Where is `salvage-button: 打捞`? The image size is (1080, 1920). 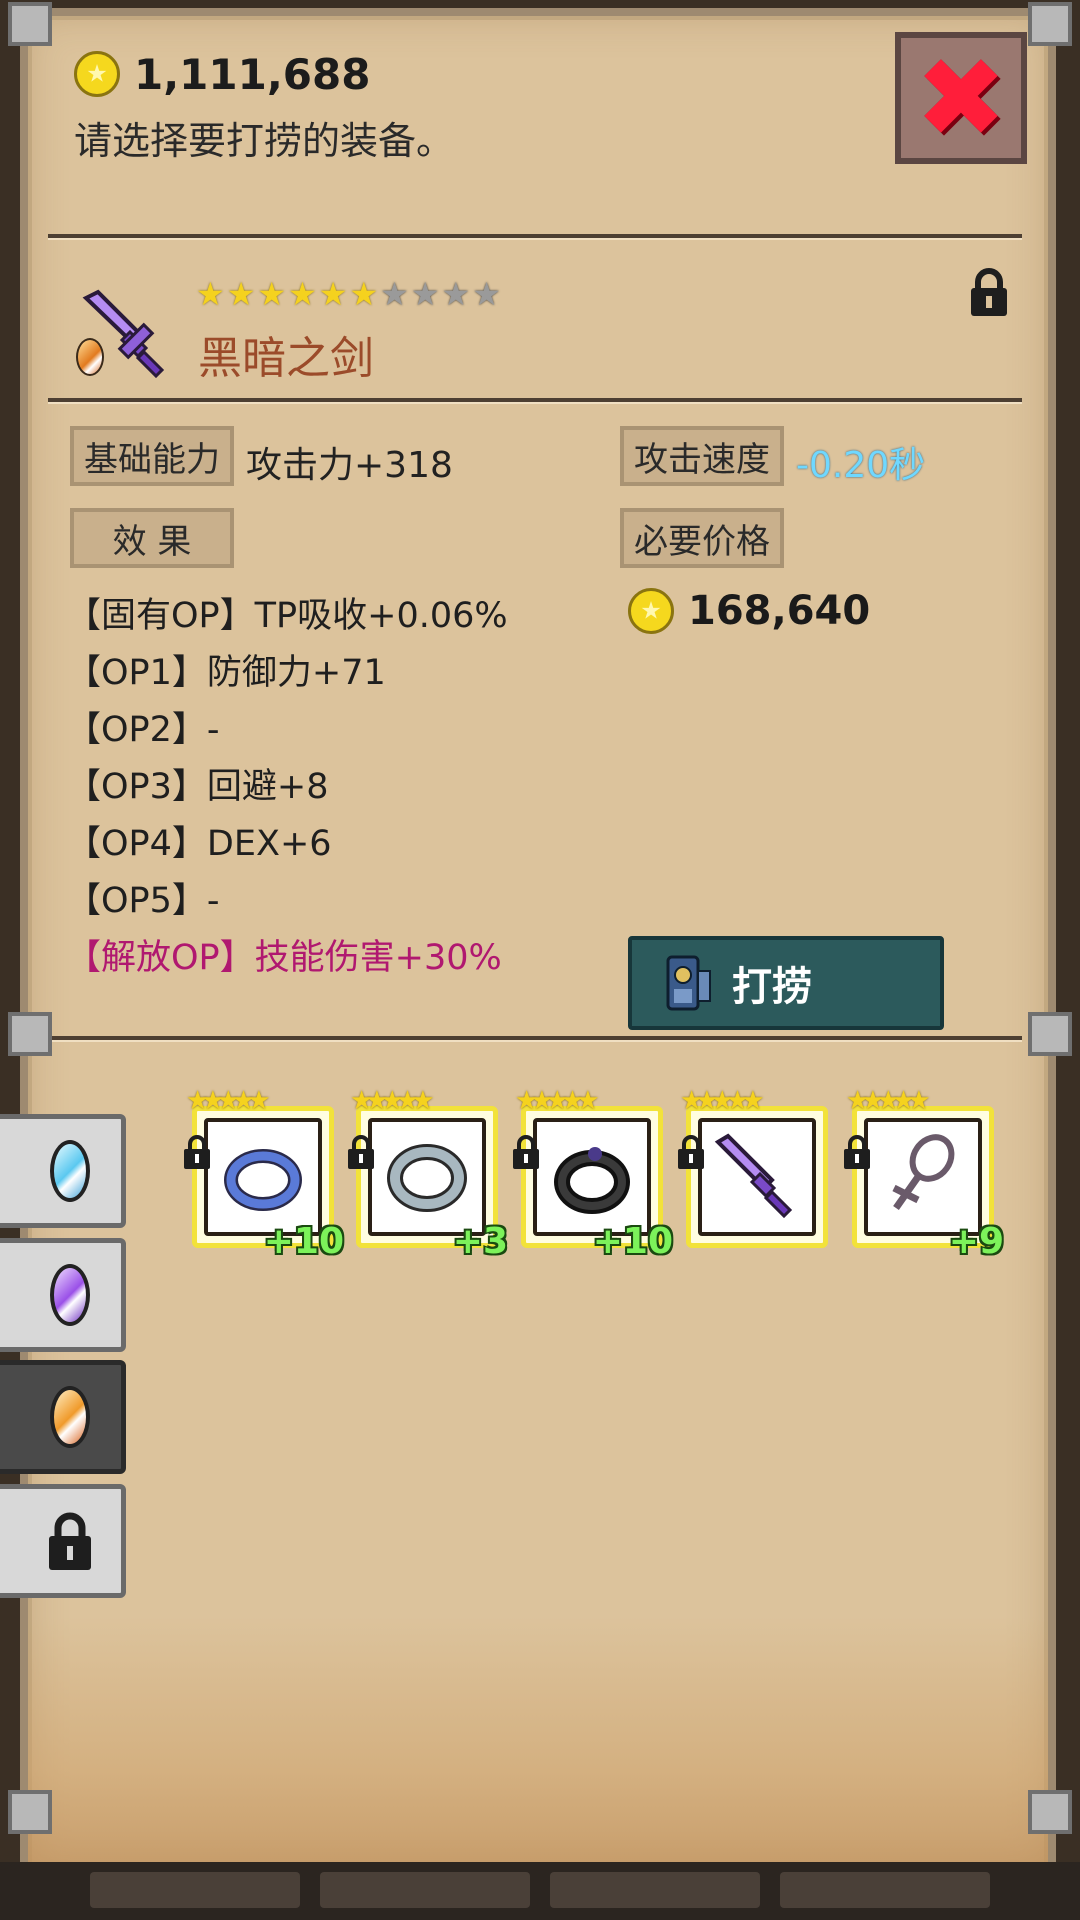 salvage-button: 打捞 is located at coordinates (786, 983).